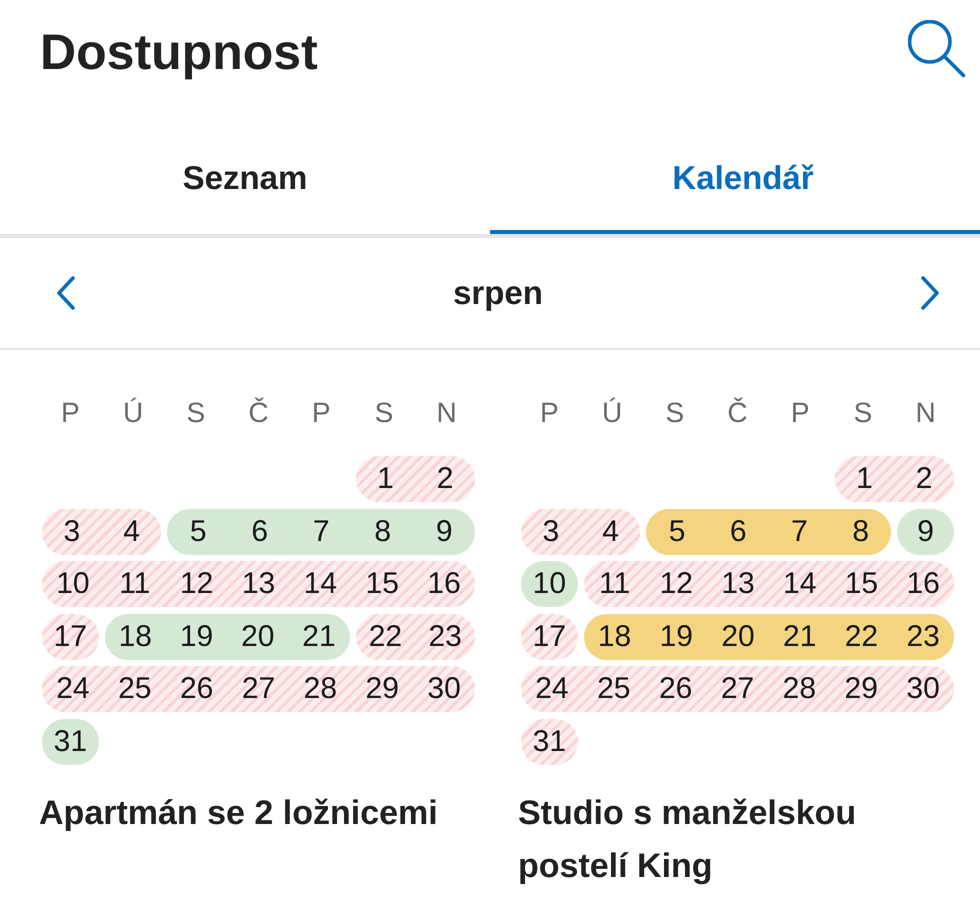  I want to click on search-button, so click(937, 49).